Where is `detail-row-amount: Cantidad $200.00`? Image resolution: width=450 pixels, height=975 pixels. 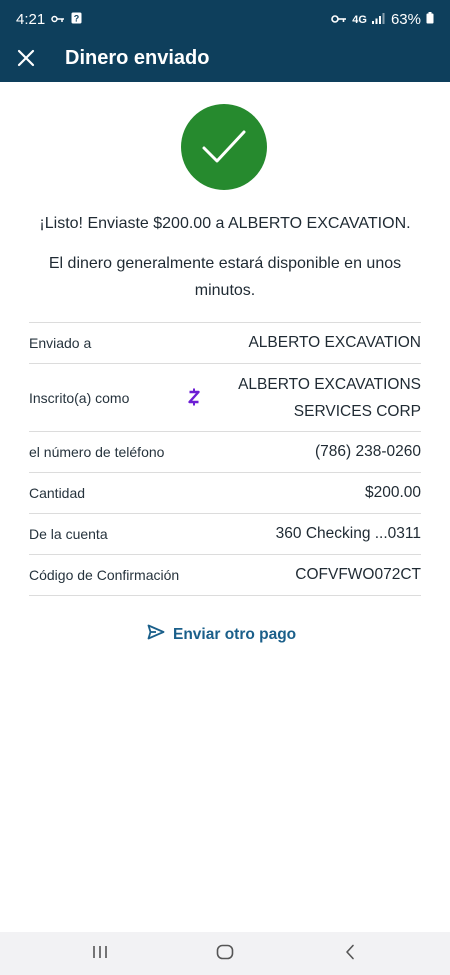
detail-row-amount: Cantidad $200.00 is located at coordinates (225, 493).